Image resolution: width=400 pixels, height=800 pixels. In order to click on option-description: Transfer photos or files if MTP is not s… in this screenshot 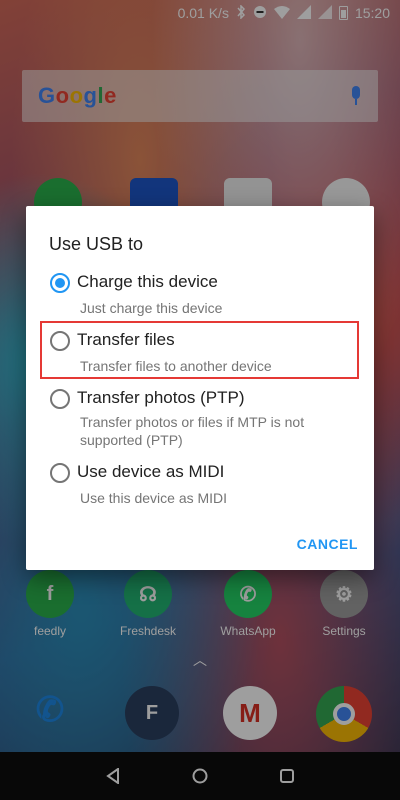, I will do `click(192, 431)`.